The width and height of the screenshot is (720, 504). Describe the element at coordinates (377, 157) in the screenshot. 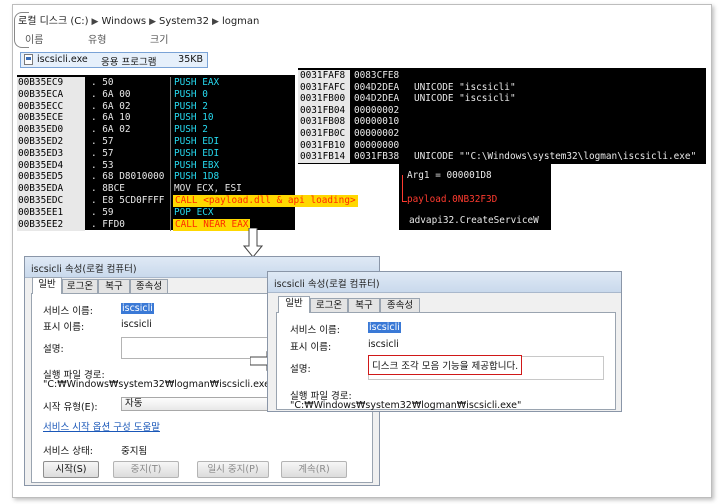

I see `stack-value: 0031FB38` at that location.